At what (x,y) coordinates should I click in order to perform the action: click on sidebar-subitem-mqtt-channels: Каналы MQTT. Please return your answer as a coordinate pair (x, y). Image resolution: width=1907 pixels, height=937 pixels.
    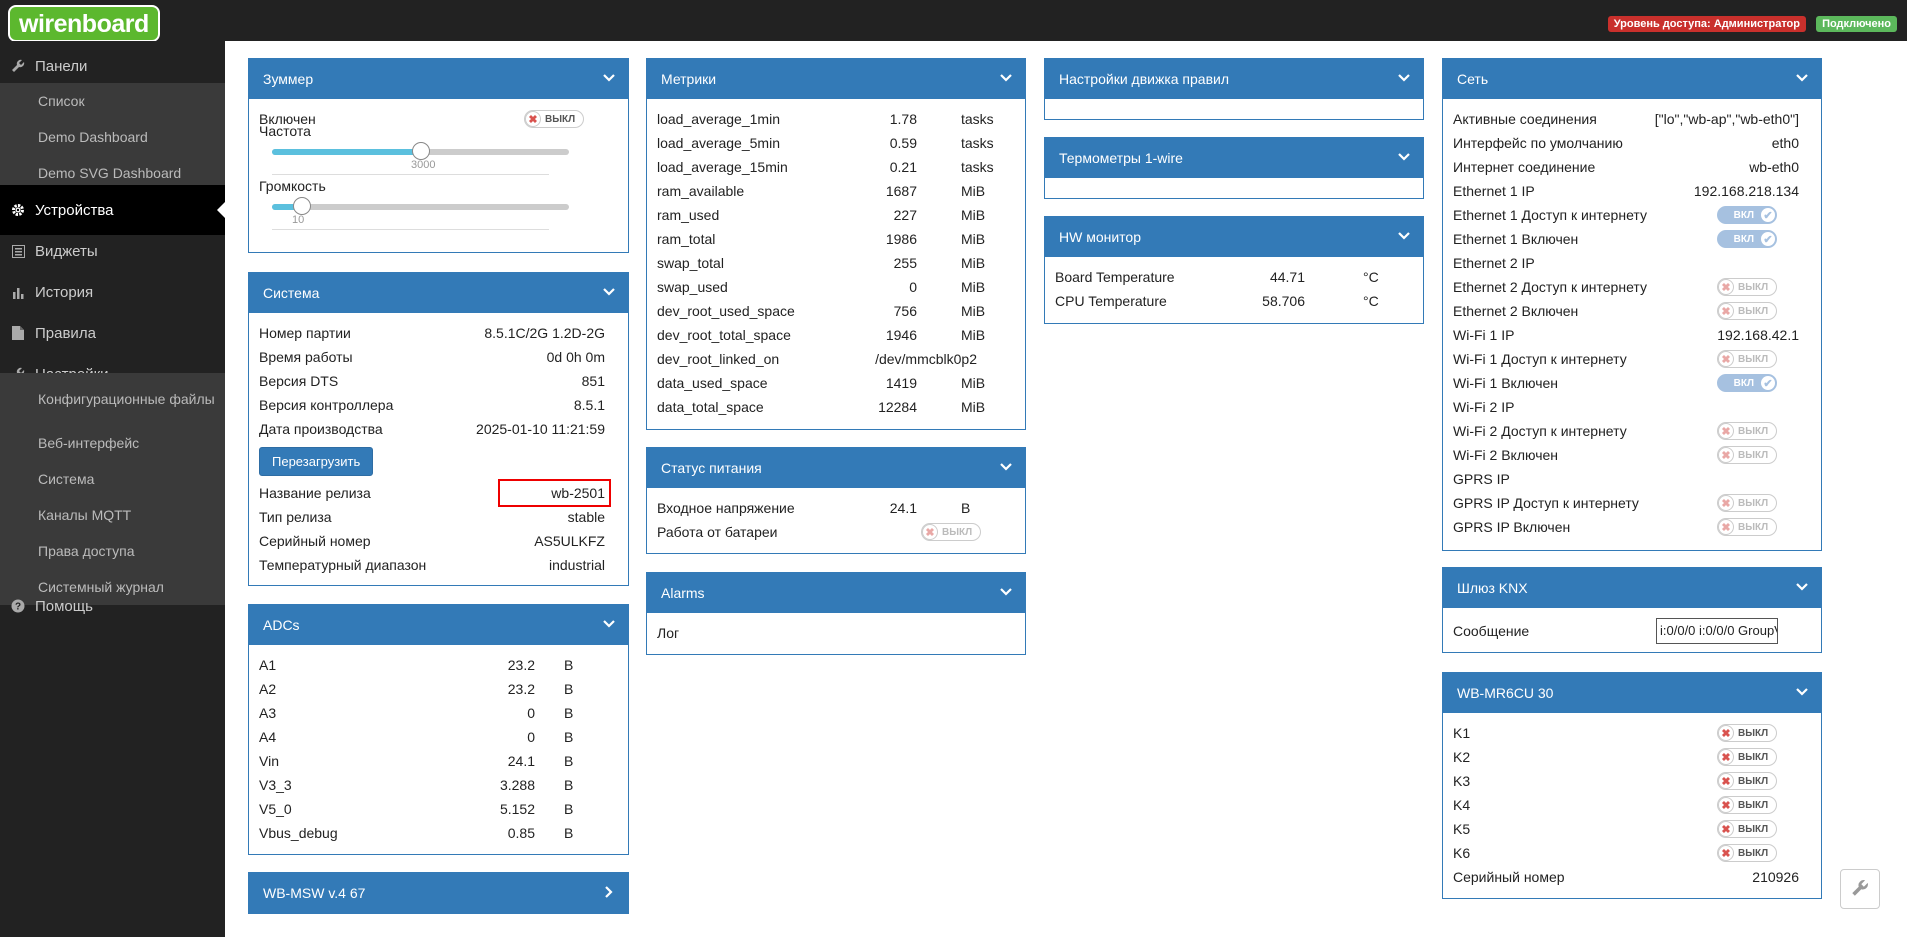
    Looking at the image, I should click on (112, 515).